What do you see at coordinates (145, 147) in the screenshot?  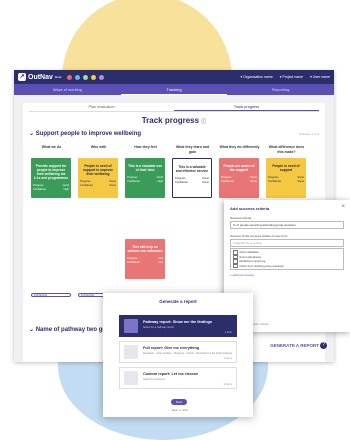 I see `column-header: How they feel` at bounding box center [145, 147].